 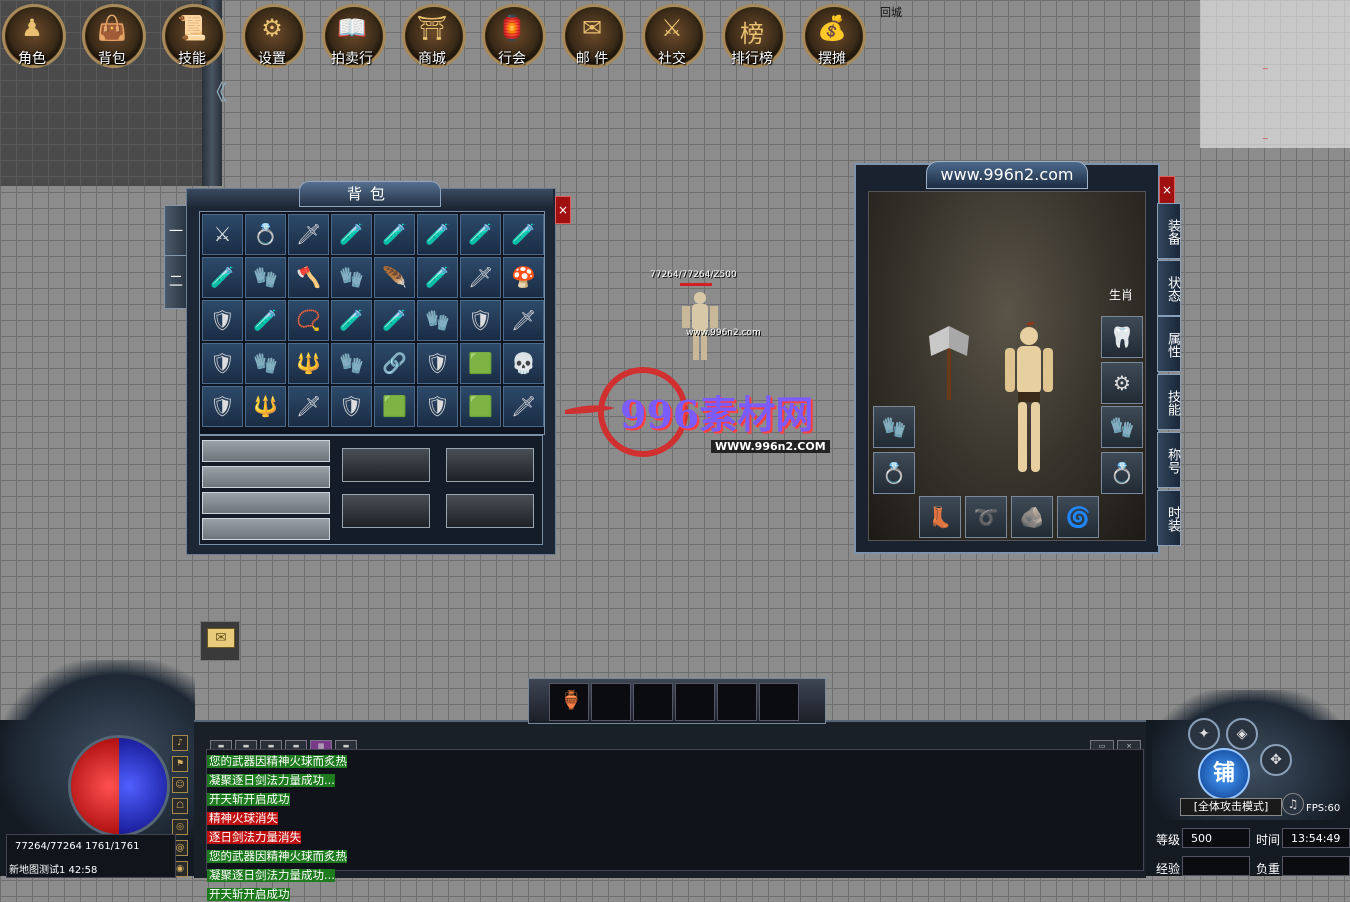 I want to click on bag-grid: ⚔ 💍 🗡 🧪 🧪 🧪 🧪 🧪 🧪 🧤 🪓 🧤 🪶 🧪 🗡 🍄 🛡 🧪 📿 🧪 🧪 🧤 🛡 🗡 🛡 🧤 🔱 🧤 🔗 🛡 🟩 💀 🛡 🔱 🗡 🛡 🟩 🛡 🟩 🗡, so click(x=372, y=323).